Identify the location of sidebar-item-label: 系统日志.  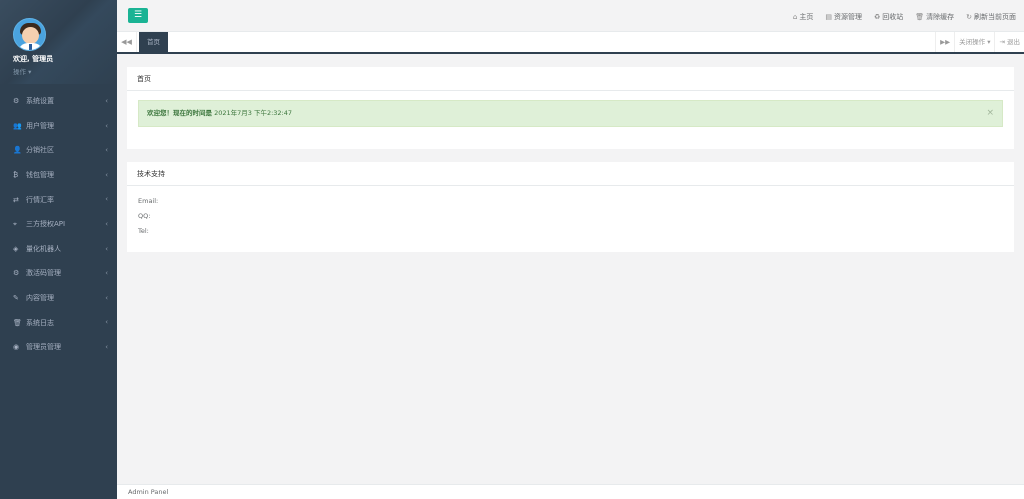
(40, 322).